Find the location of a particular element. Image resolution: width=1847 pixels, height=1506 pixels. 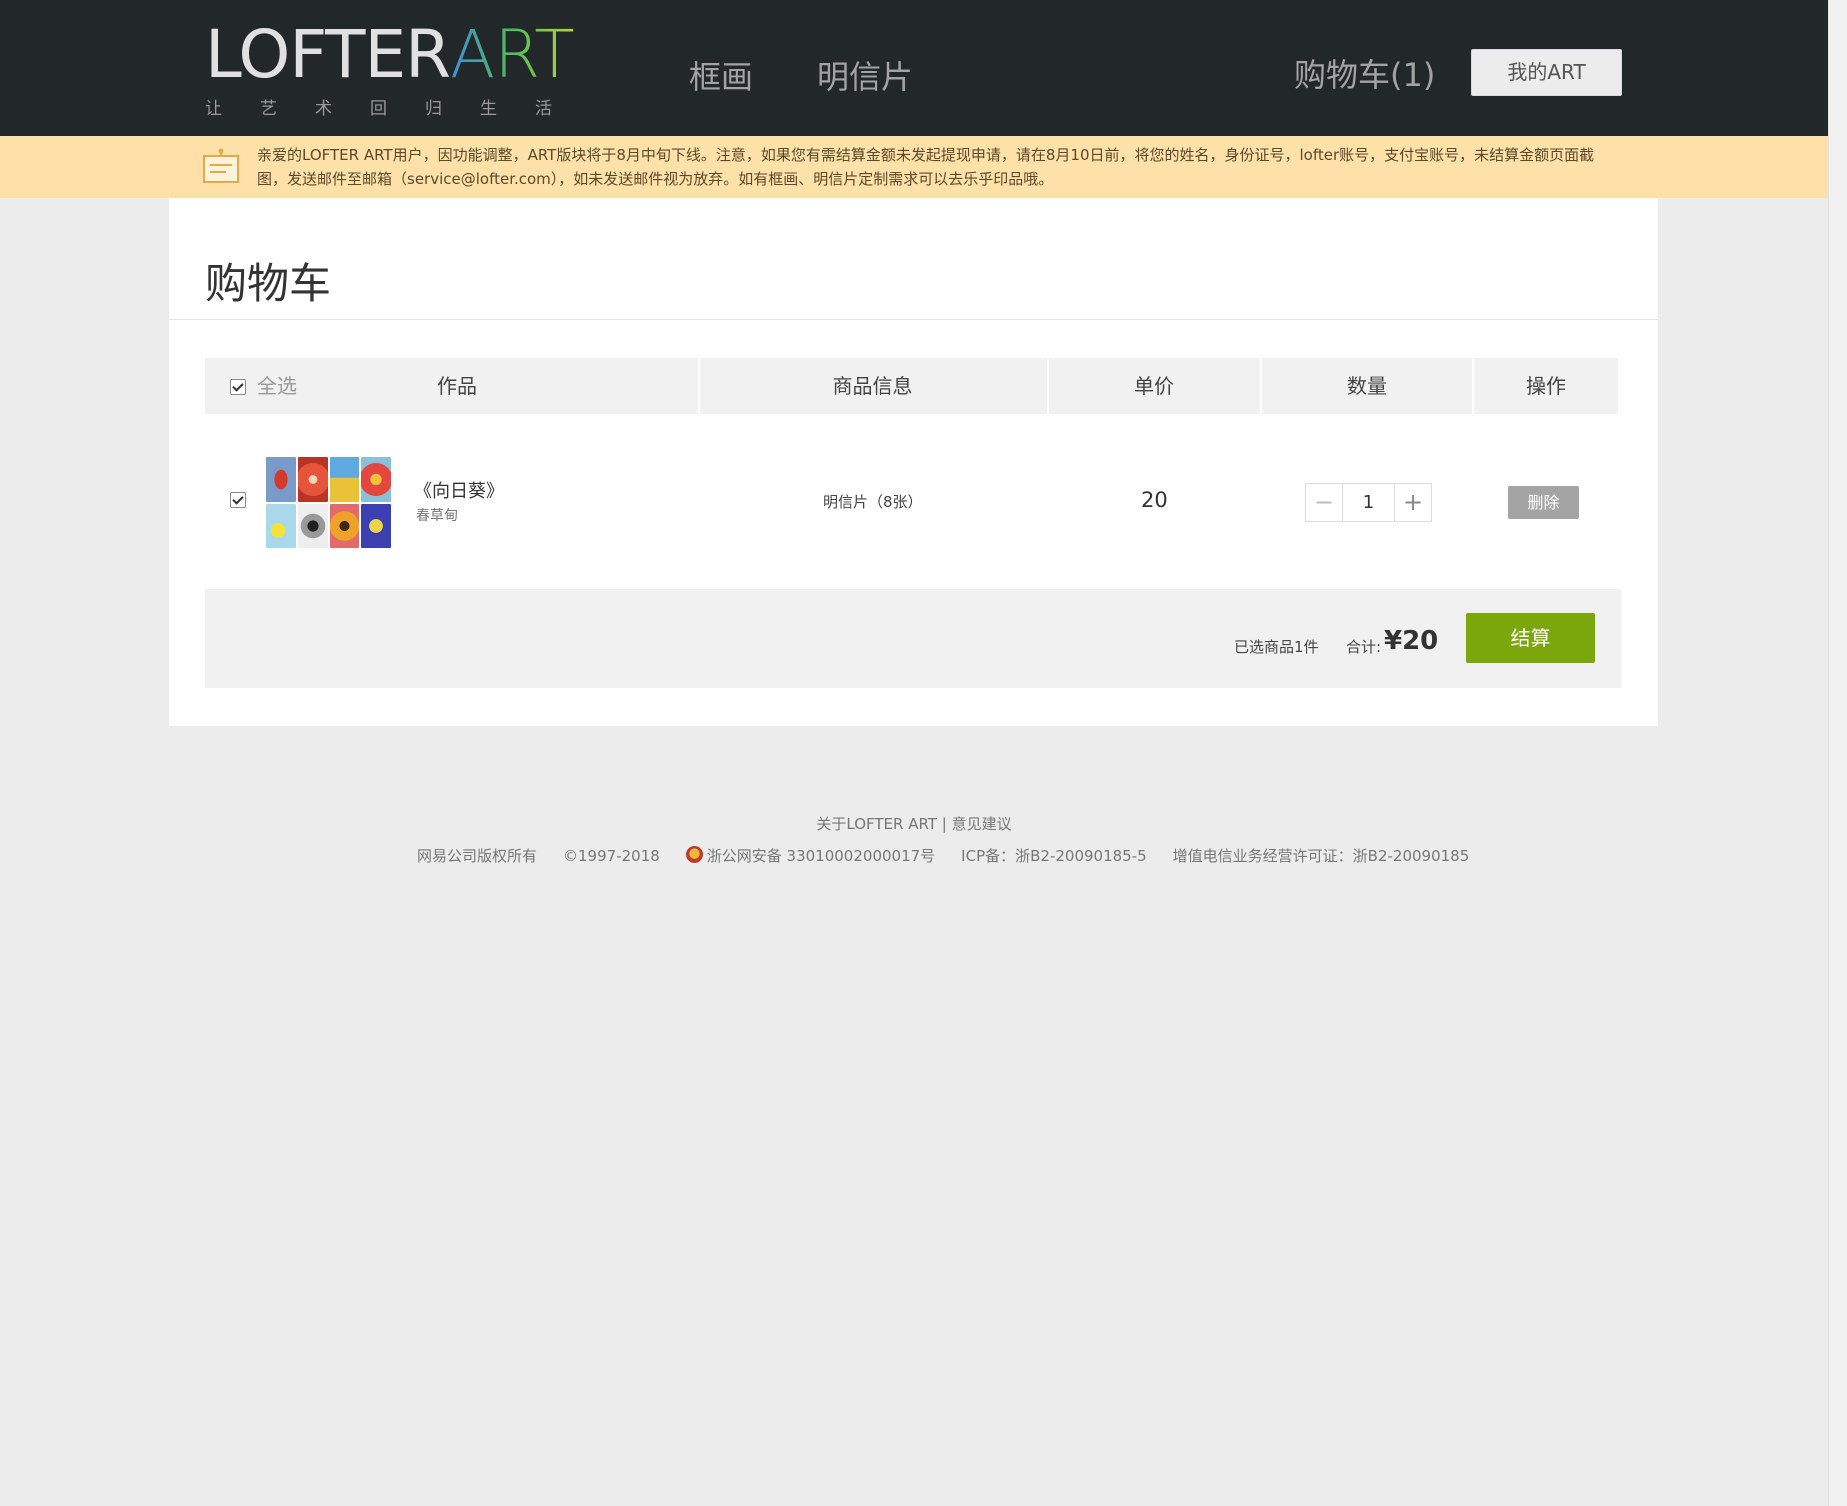

vertical-scrollbar is located at coordinates (1837, 753).